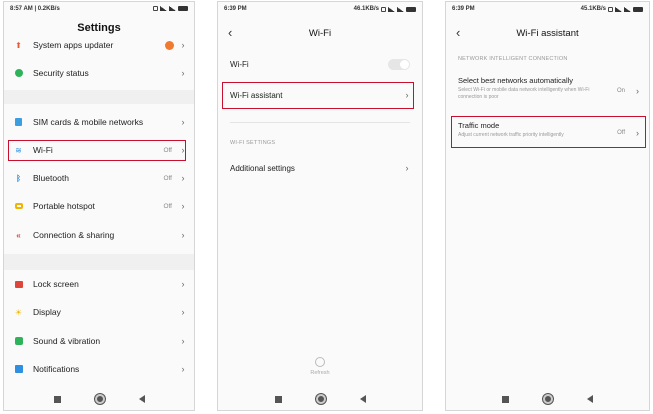 The image size is (653, 414). What do you see at coordinates (18, 178) in the screenshot?
I see `bluetooth-icon: ᛒ` at bounding box center [18, 178].